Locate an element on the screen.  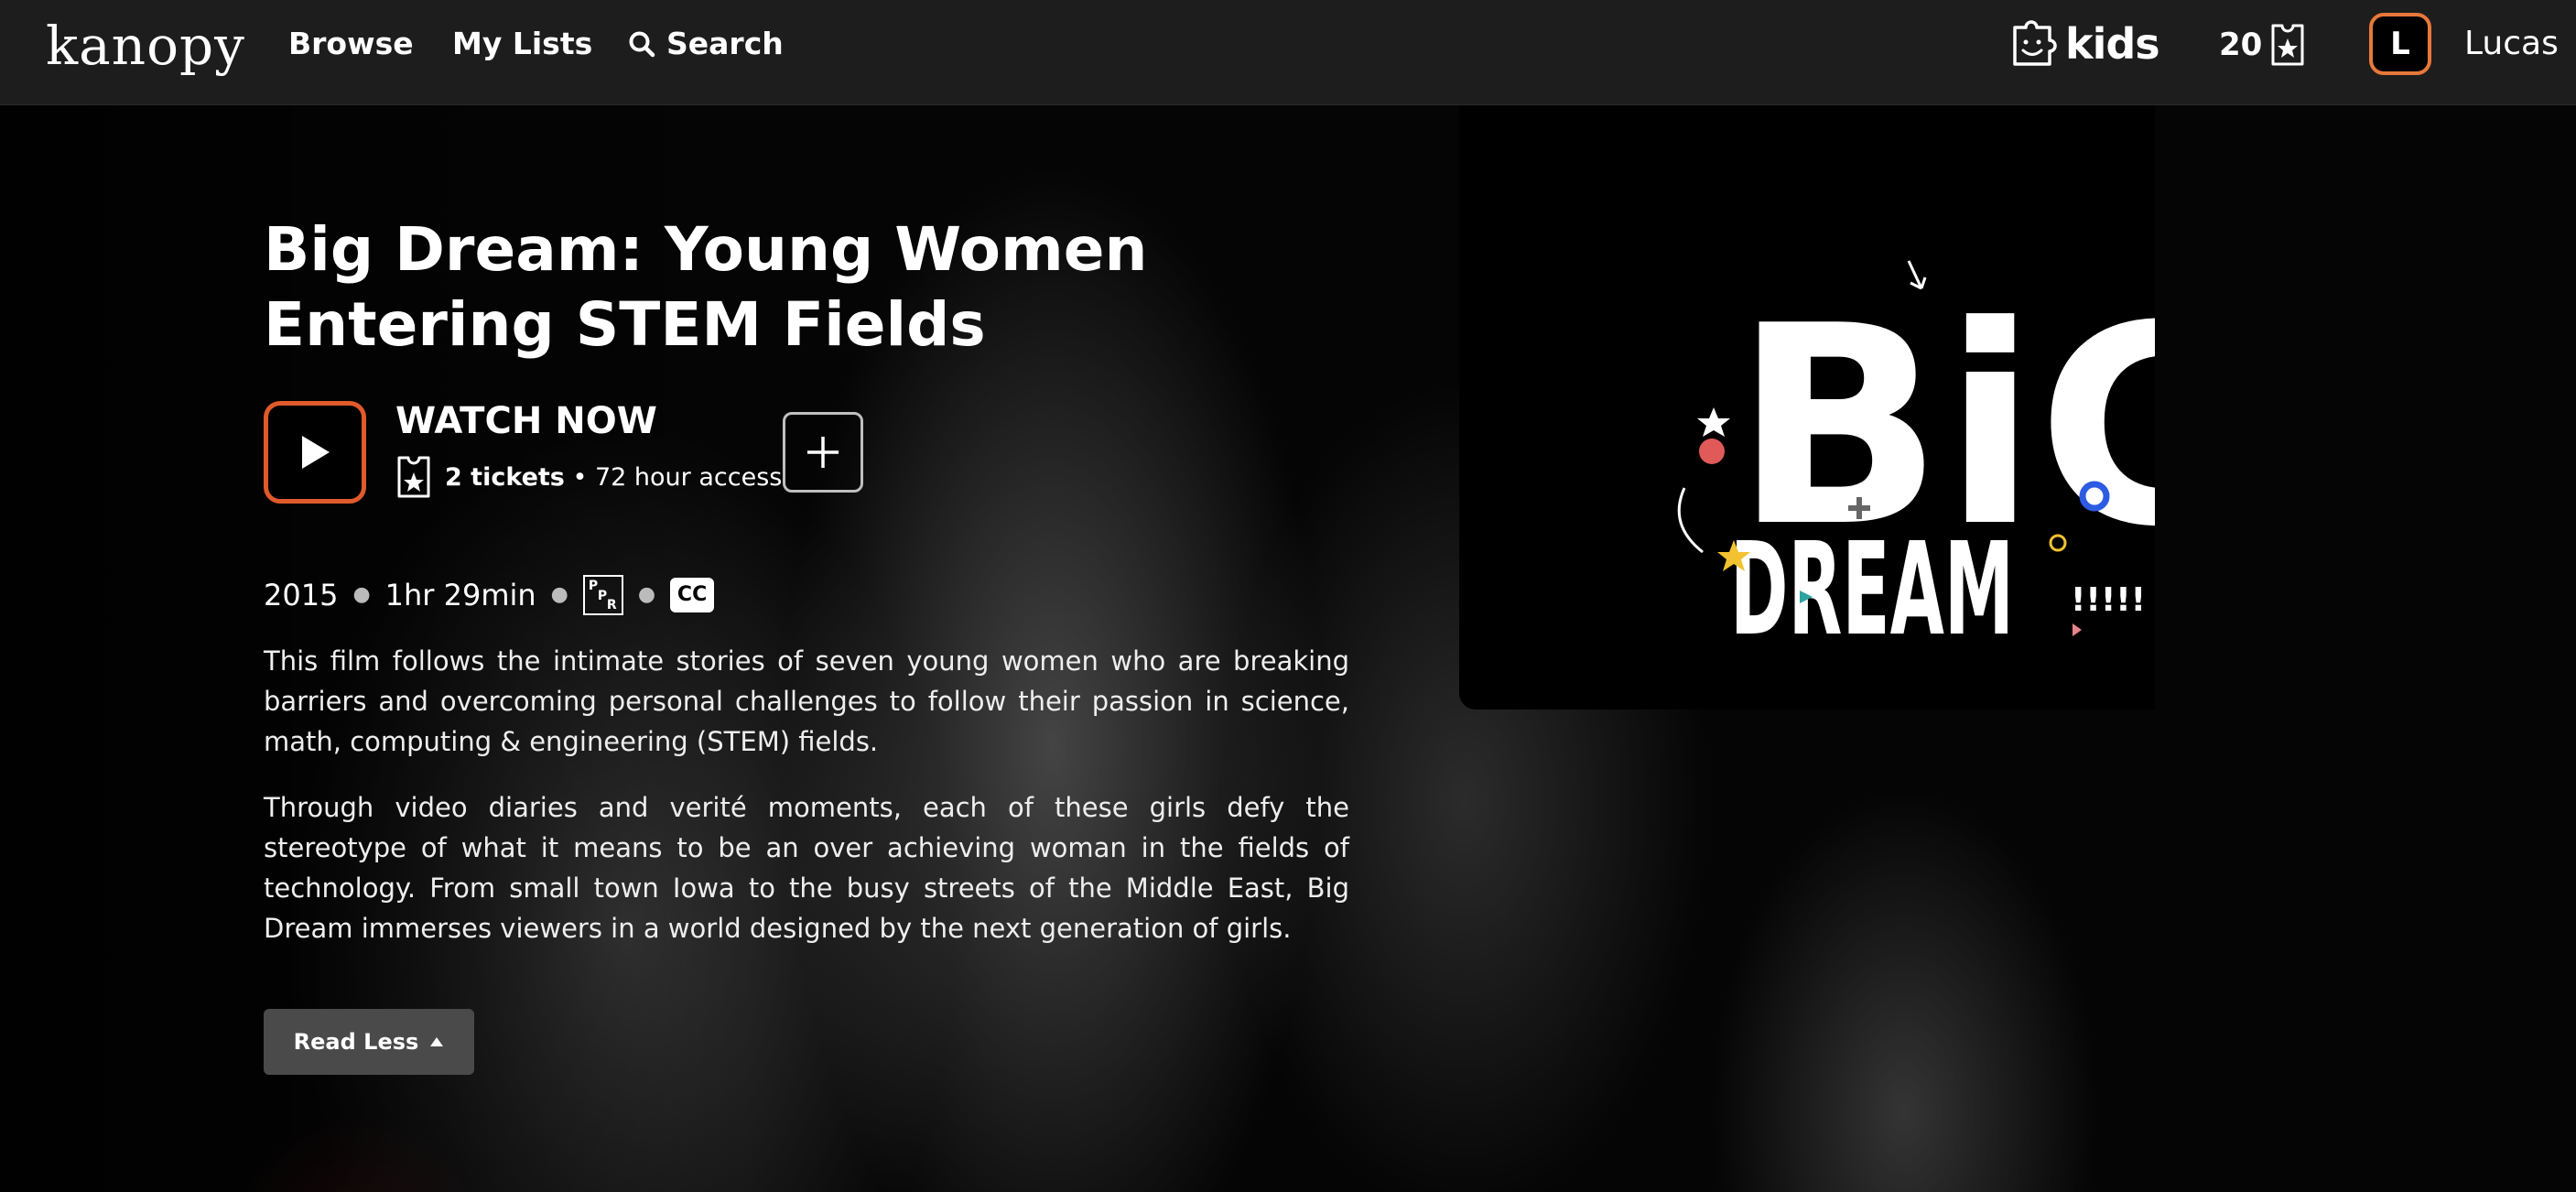
closed-captions-badge: CC is located at coordinates (693, 595).